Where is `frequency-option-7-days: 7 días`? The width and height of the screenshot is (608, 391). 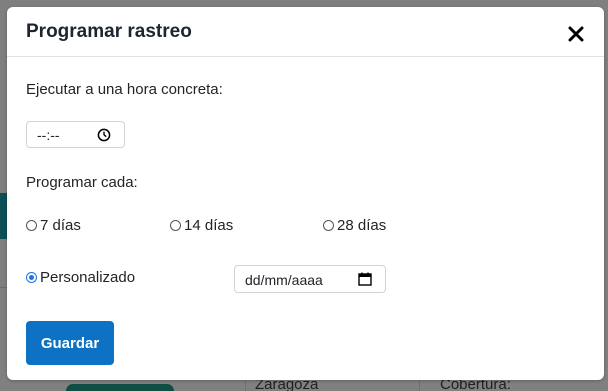
frequency-option-7-days: 7 días is located at coordinates (53, 225).